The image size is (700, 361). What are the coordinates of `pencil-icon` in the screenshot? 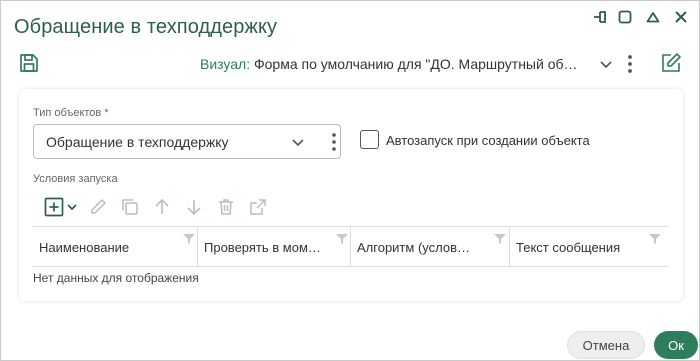 It's located at (98, 206).